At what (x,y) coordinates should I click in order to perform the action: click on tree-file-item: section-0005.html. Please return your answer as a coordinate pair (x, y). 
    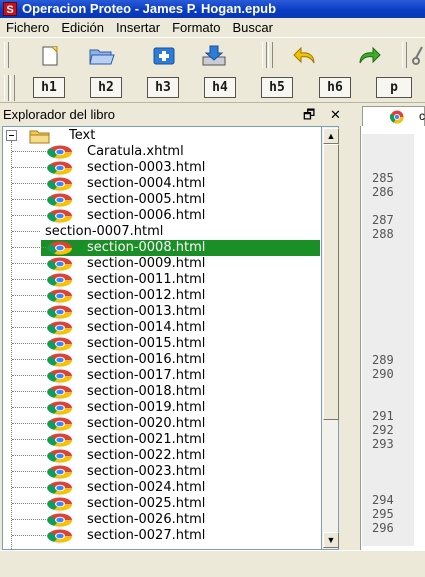
    Looking at the image, I should click on (161, 200).